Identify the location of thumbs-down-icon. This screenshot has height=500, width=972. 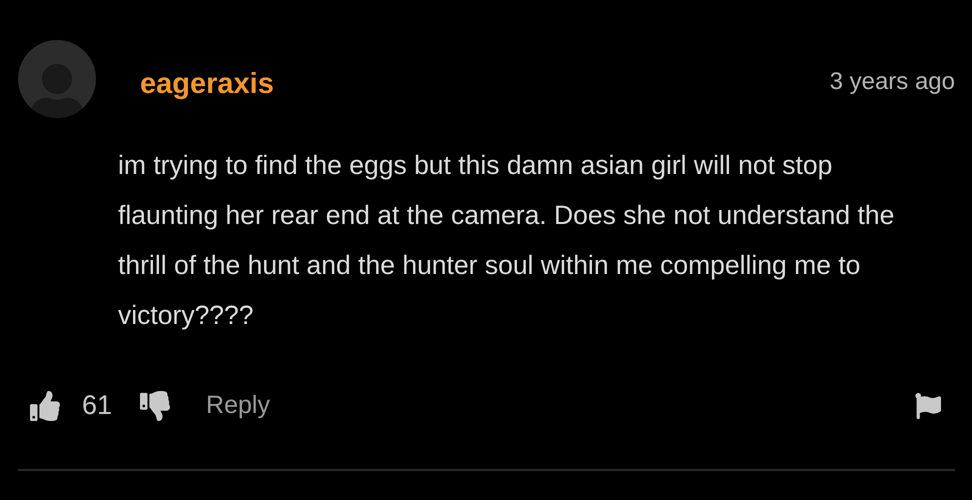
(155, 405).